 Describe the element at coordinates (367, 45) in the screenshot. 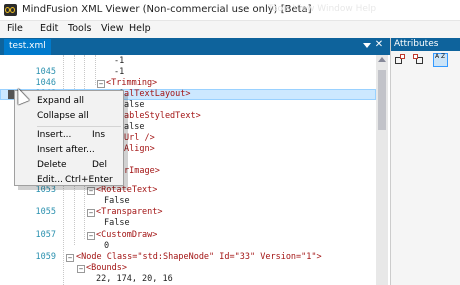

I see `pin-icon` at that location.